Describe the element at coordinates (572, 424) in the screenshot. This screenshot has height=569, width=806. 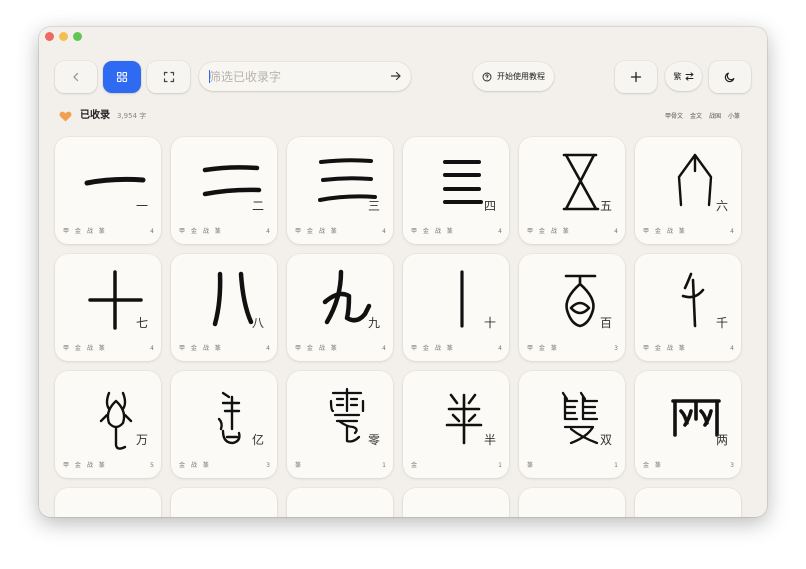
I see `character-card-shuang: 双 篆 1` at that location.